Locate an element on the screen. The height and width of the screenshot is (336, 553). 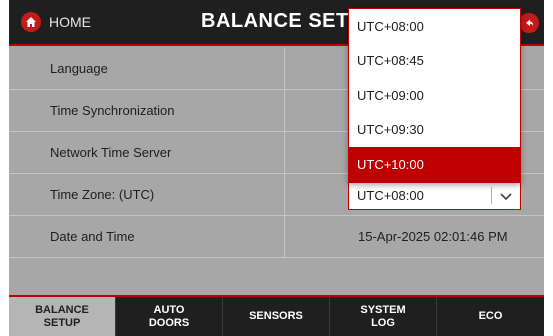
home-button: HOME is located at coordinates (56, 22).